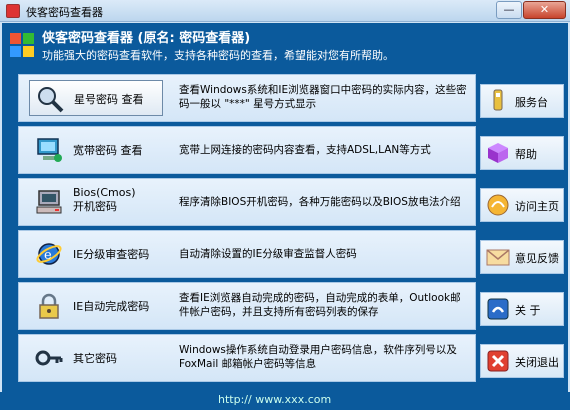  What do you see at coordinates (498, 309) in the screenshot?
I see `about-icon` at bounding box center [498, 309].